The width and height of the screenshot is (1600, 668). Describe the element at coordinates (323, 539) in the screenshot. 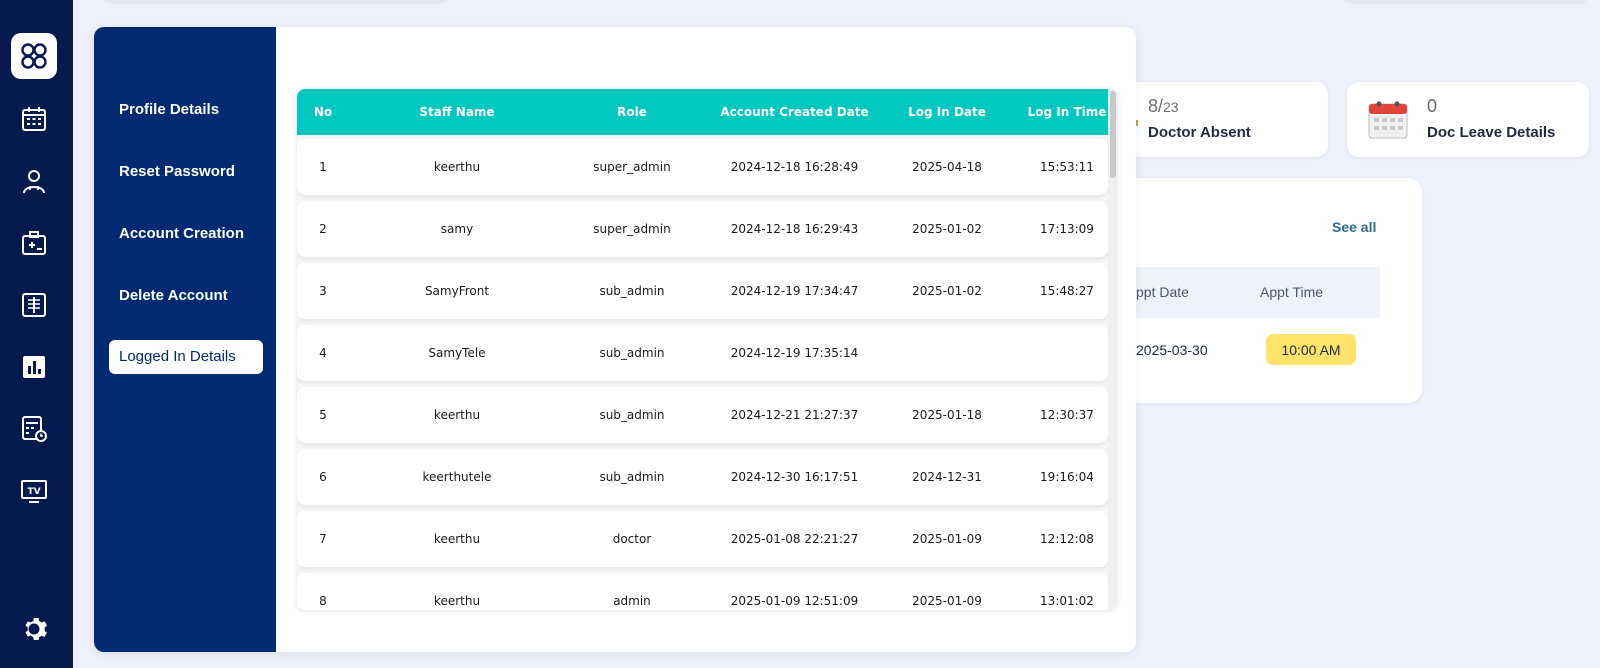

I see `cell-no: 7` at that location.